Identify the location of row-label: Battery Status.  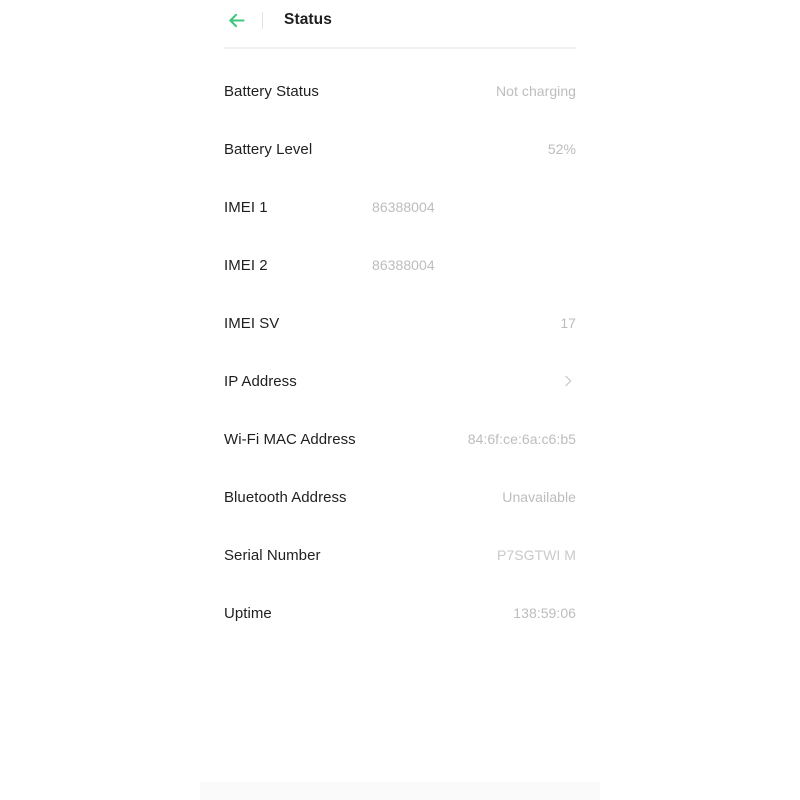
(271, 91).